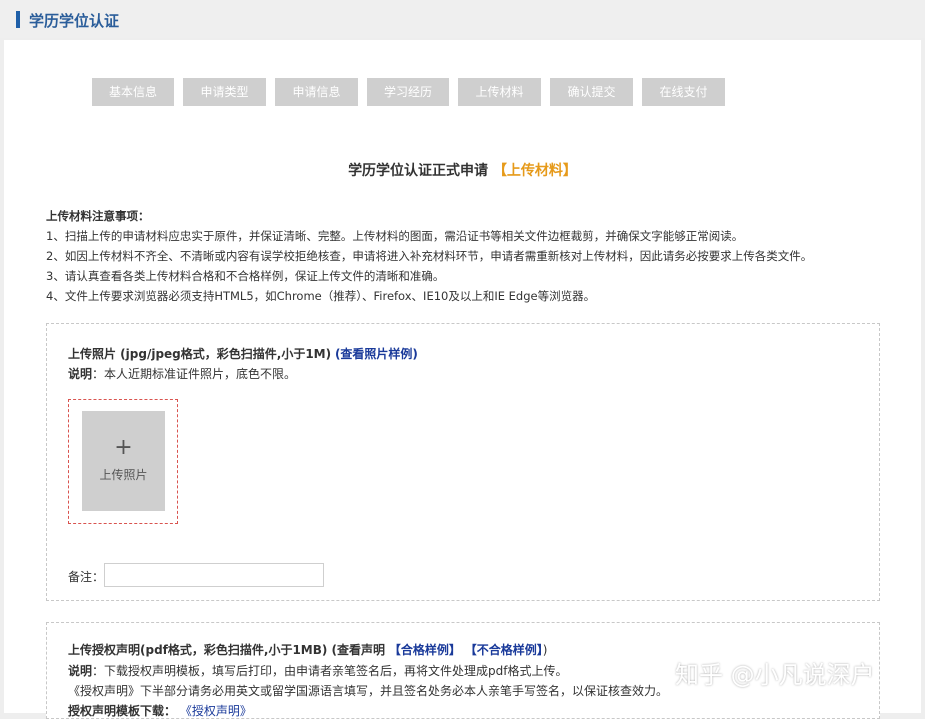  What do you see at coordinates (86, 577) in the screenshot?
I see `remark-label: 备注：` at bounding box center [86, 577].